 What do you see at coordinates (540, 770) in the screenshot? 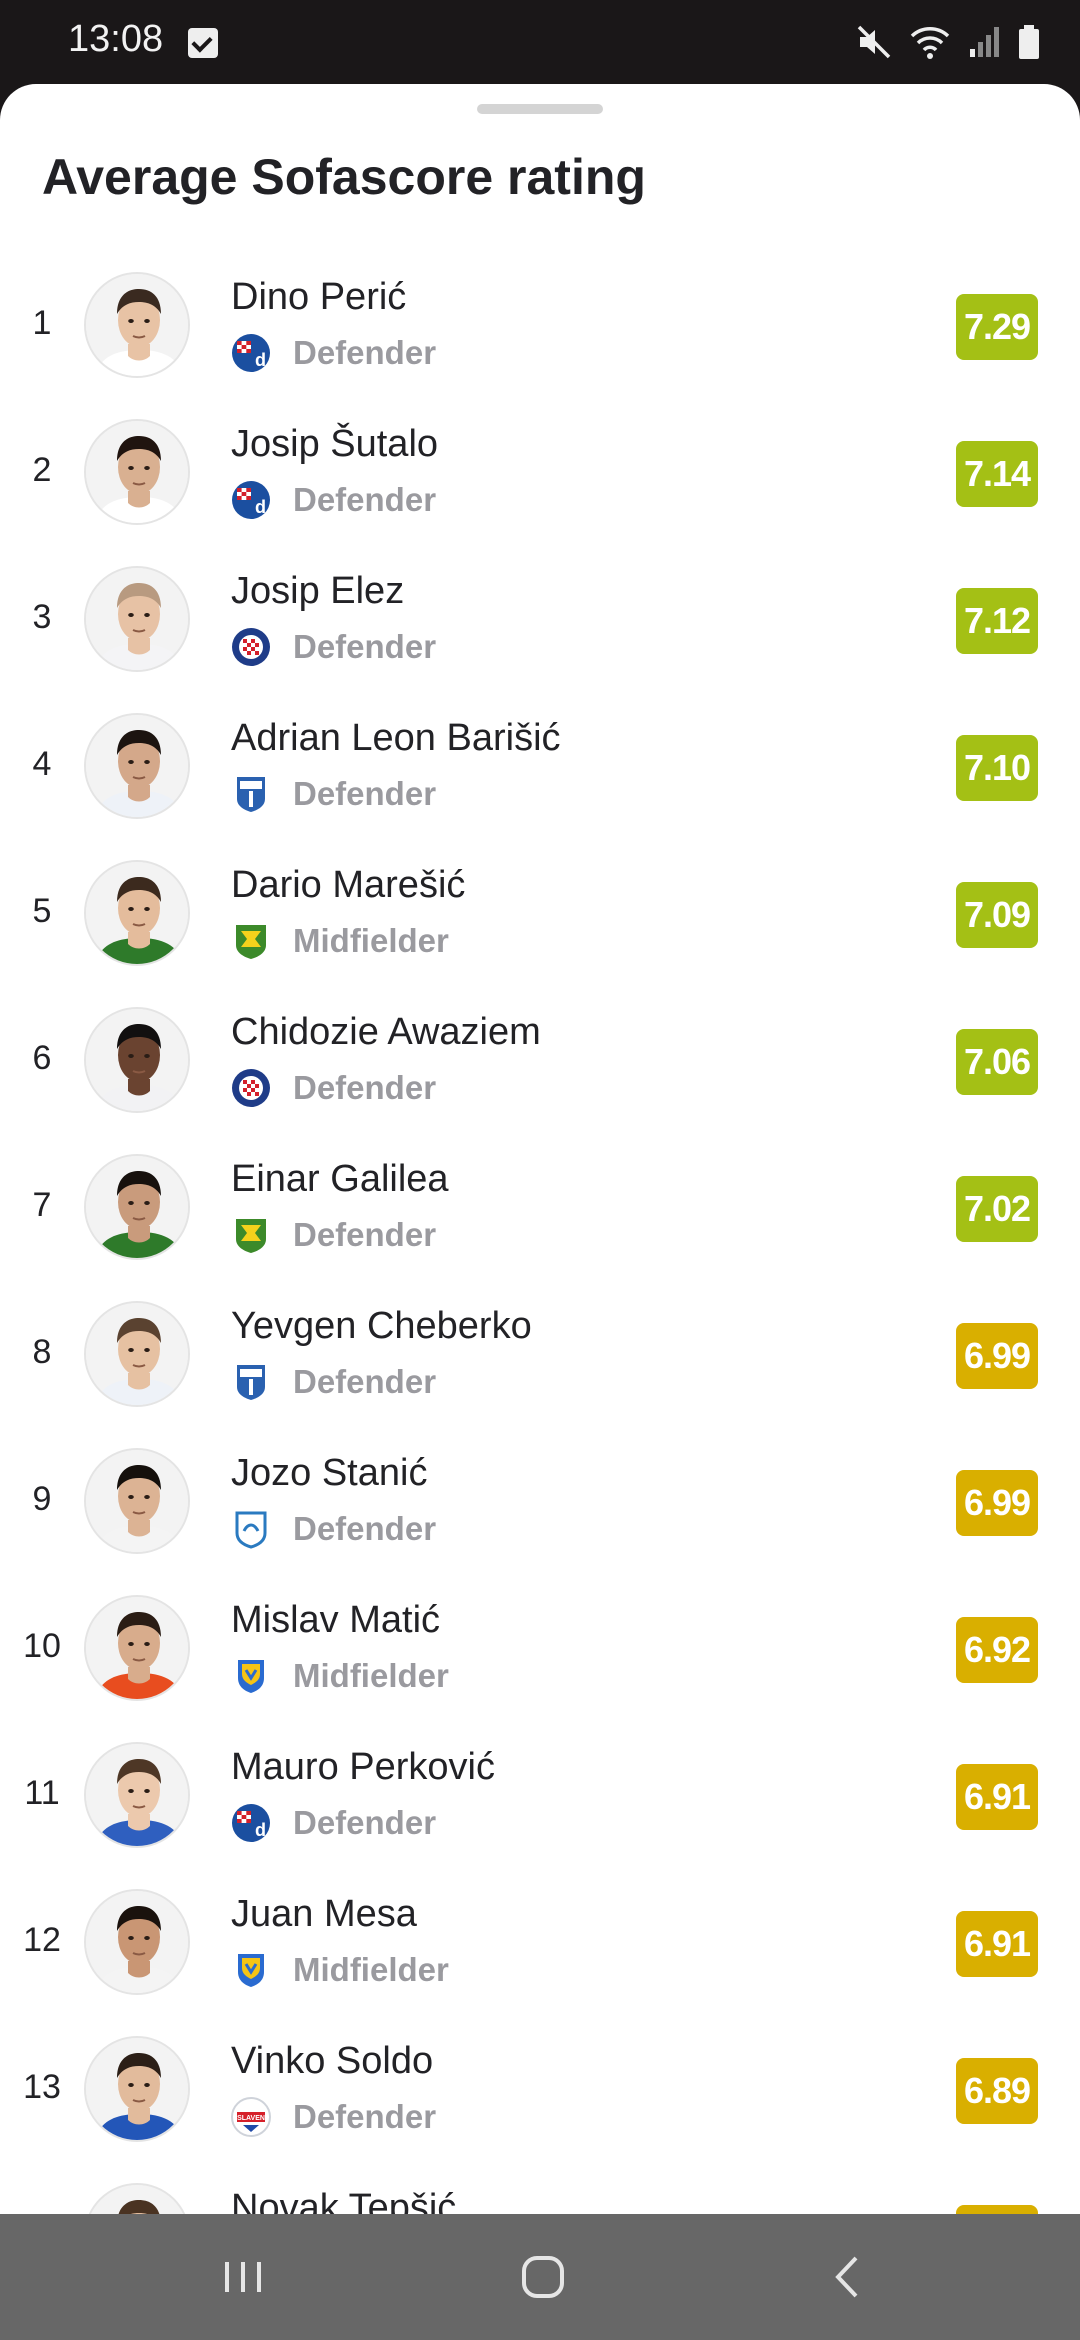
I see `player-row: 4 Adrian Leon Barišić Defender 7.10` at bounding box center [540, 770].